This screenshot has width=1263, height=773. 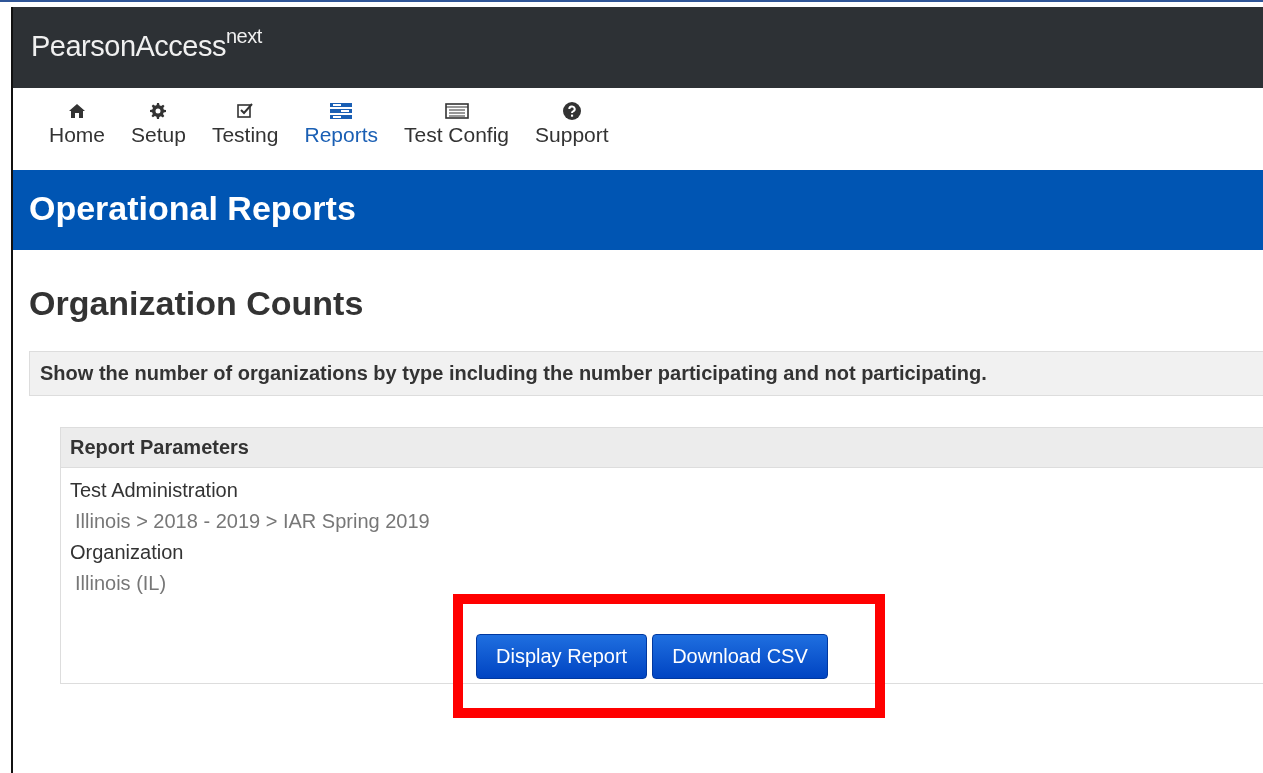 What do you see at coordinates (197, 303) in the screenshot?
I see `page-title: Organization Counts` at bounding box center [197, 303].